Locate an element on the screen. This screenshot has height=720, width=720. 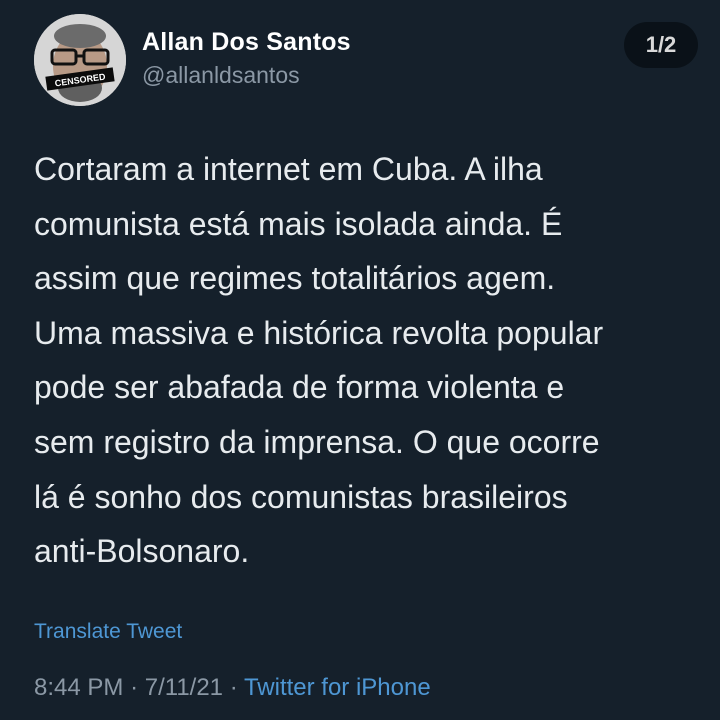
tweet-text-line: comunista está mais isolada ainda. É is located at coordinates (298, 223).